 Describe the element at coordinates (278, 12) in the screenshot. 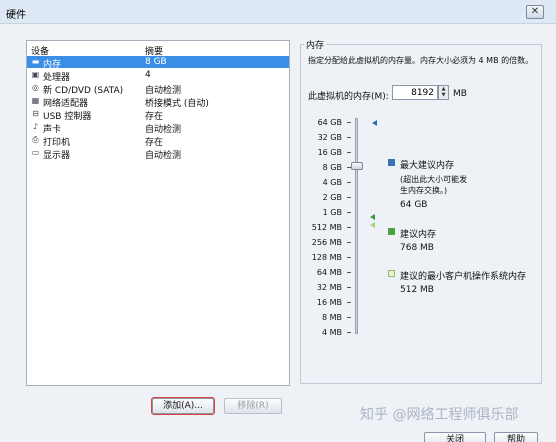

I see `title-bar: 硬件 ✕` at that location.